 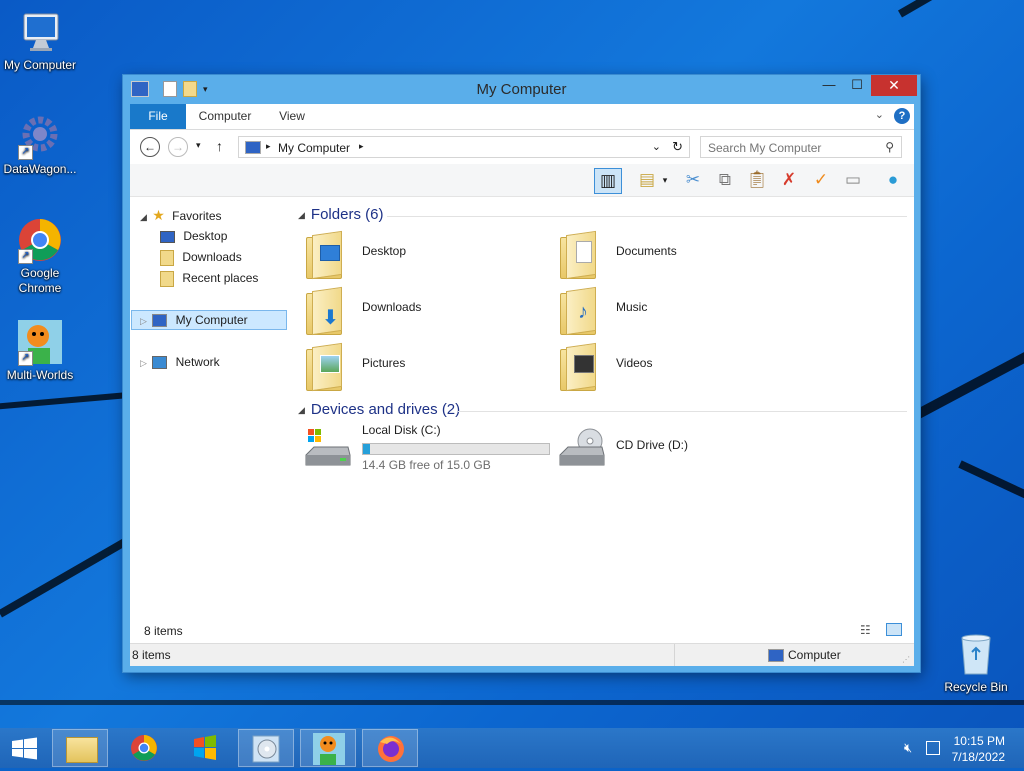 I want to click on rename-icon: ▭, so click(x=853, y=180).